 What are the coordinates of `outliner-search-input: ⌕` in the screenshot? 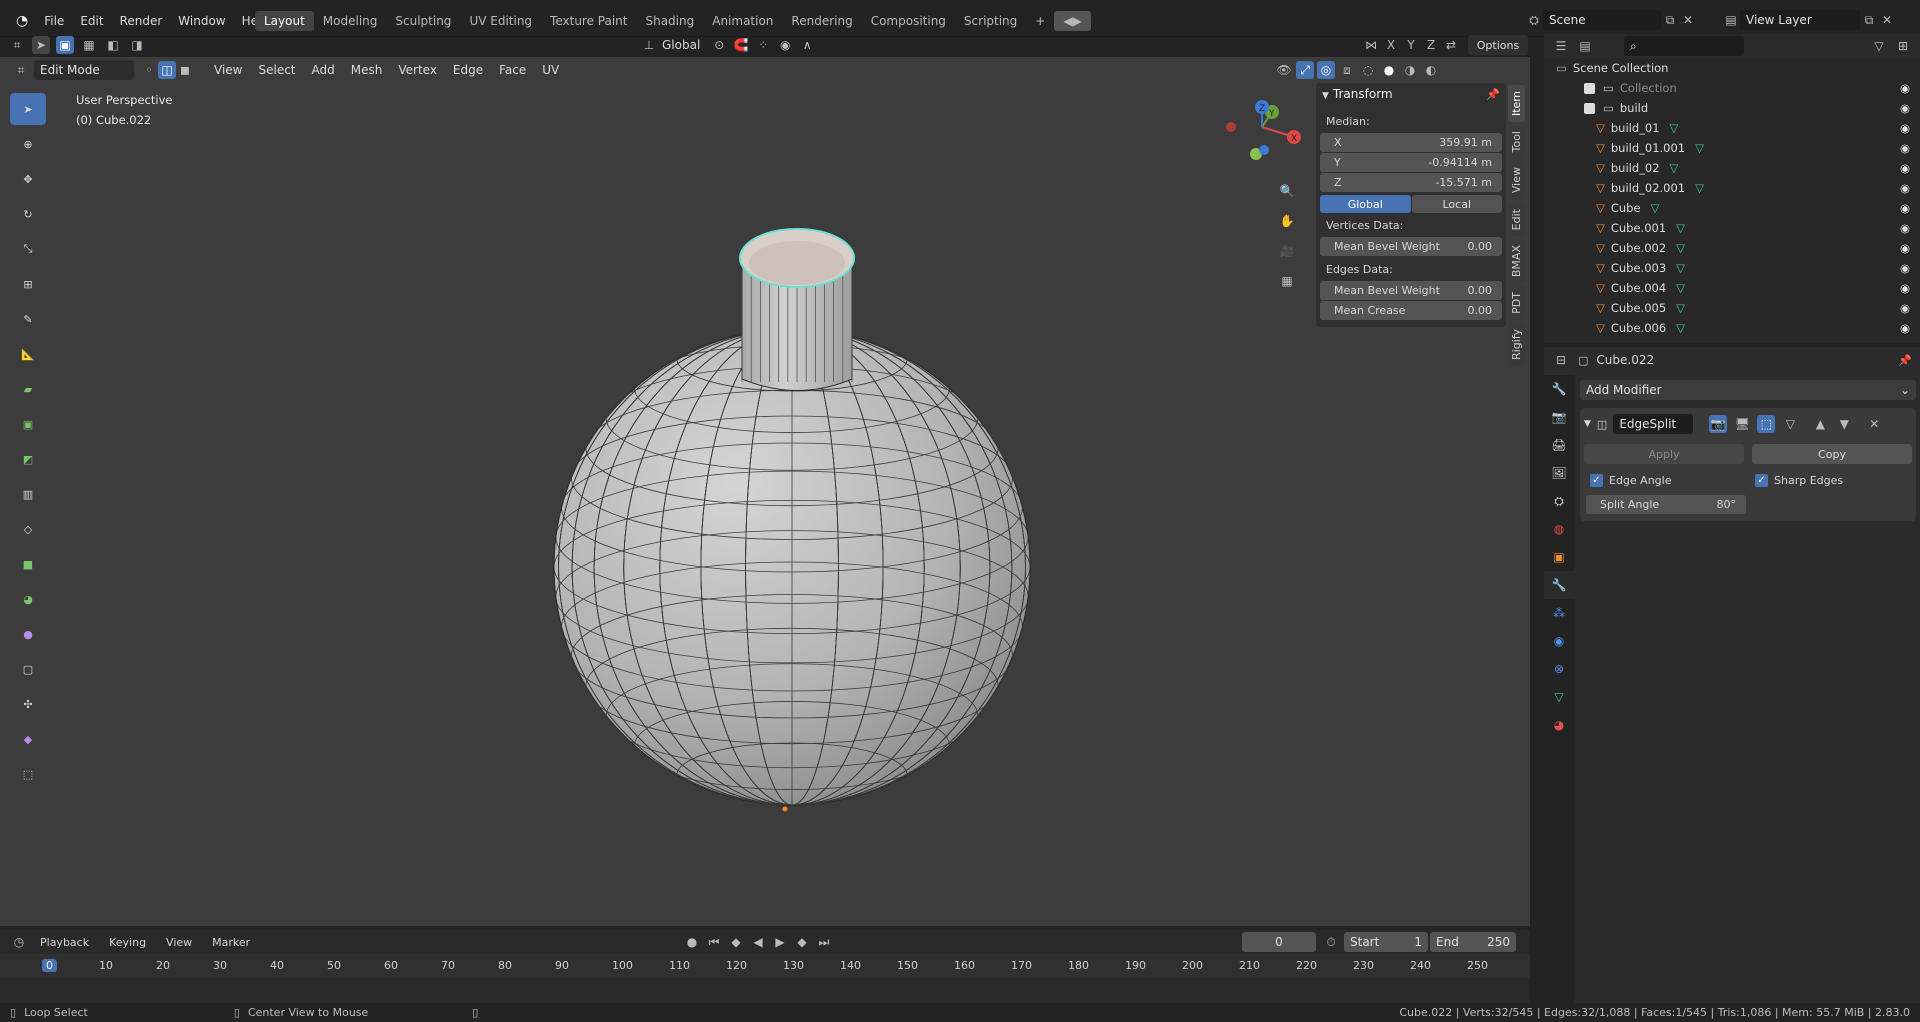 It's located at (1684, 46).